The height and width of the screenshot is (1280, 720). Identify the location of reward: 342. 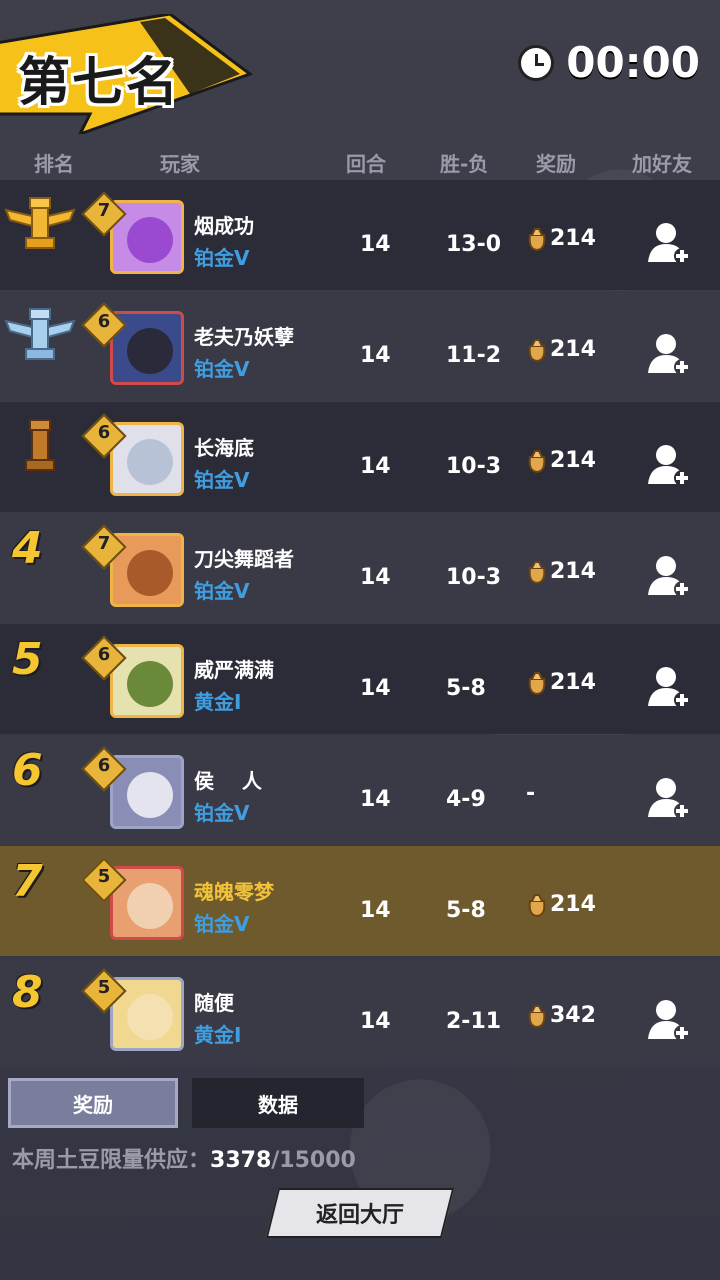
(561, 1015).